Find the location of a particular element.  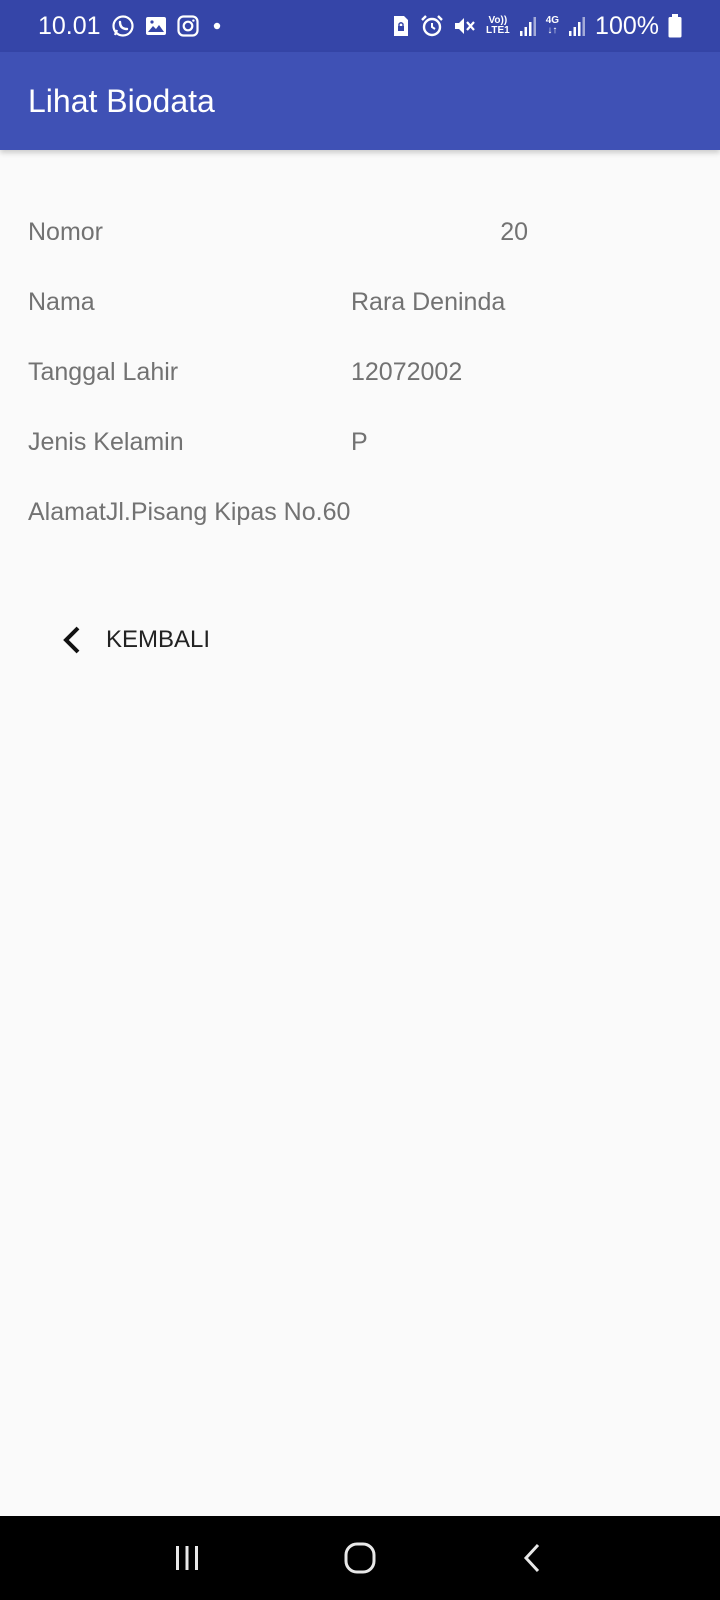

row-alamat: AlamatJl.Pisang Kipas No.60 is located at coordinates (228, 512).